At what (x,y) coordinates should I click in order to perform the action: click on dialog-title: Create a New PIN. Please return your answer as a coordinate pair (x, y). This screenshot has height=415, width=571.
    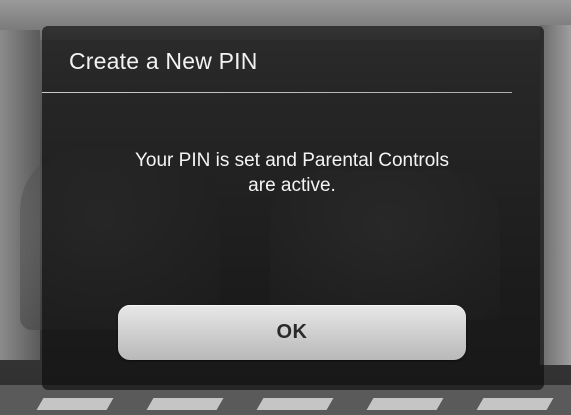
    Looking at the image, I should click on (163, 61).